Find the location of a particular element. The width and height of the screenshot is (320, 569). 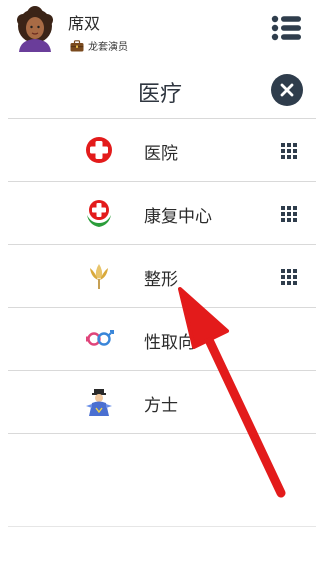

list-item-orientation: 性取向 is located at coordinates (162, 338).